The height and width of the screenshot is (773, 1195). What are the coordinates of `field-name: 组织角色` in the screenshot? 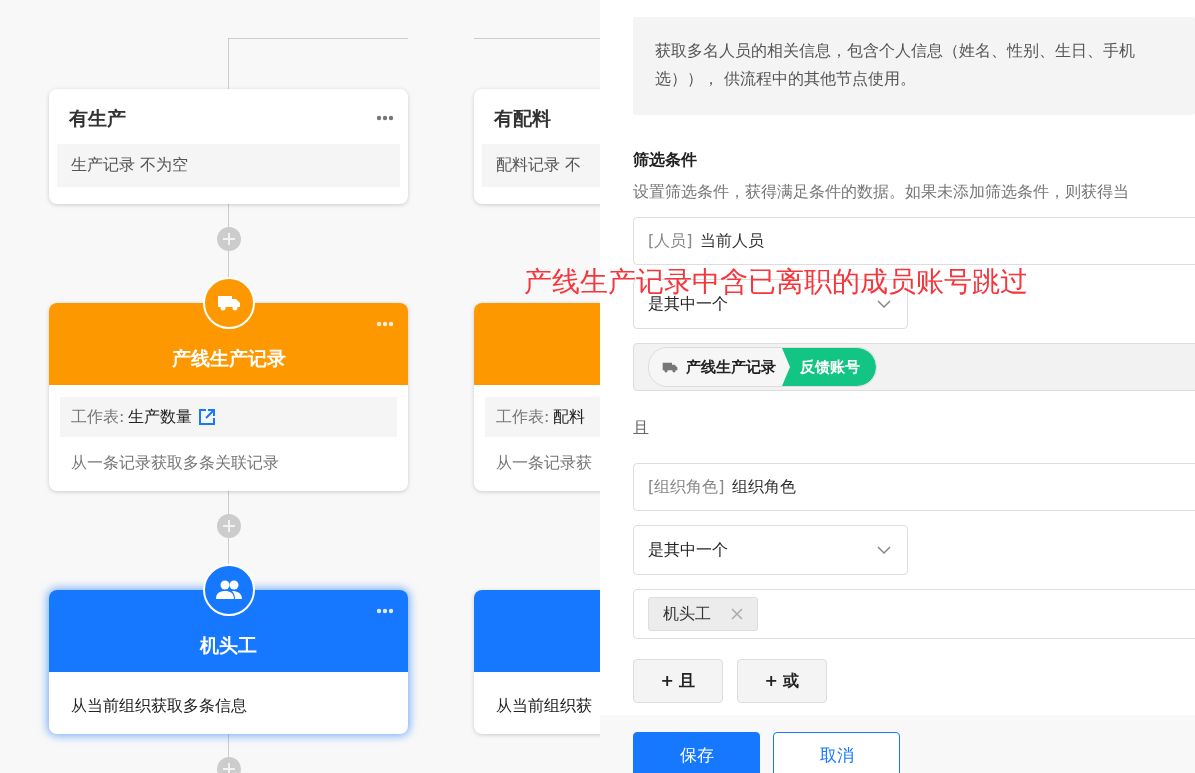 It's located at (764, 487).